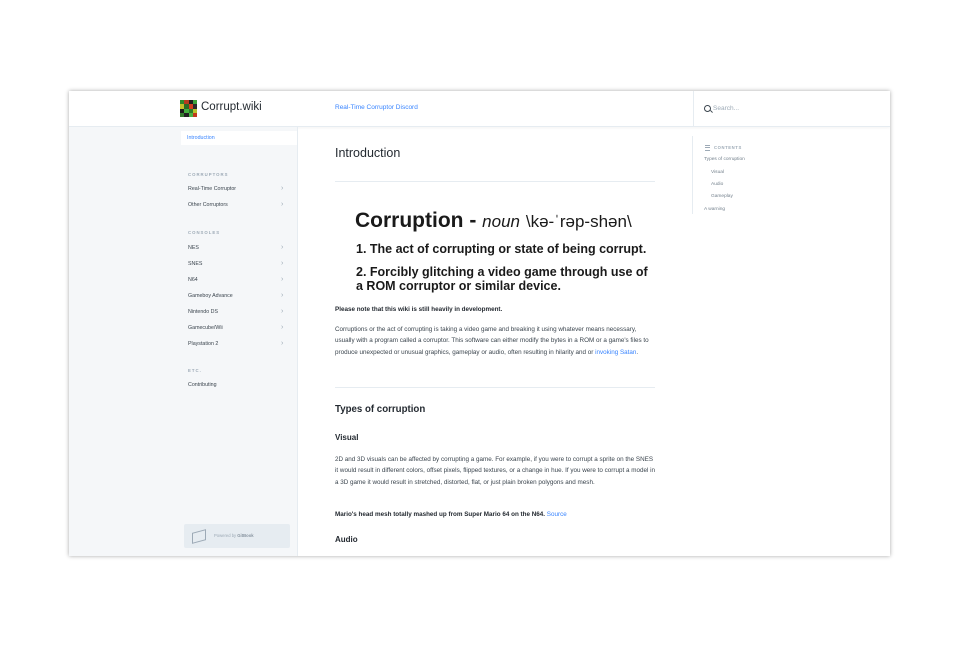 The width and height of the screenshot is (960, 648). I want to click on section-title-consoles: CONSOLES, so click(204, 232).